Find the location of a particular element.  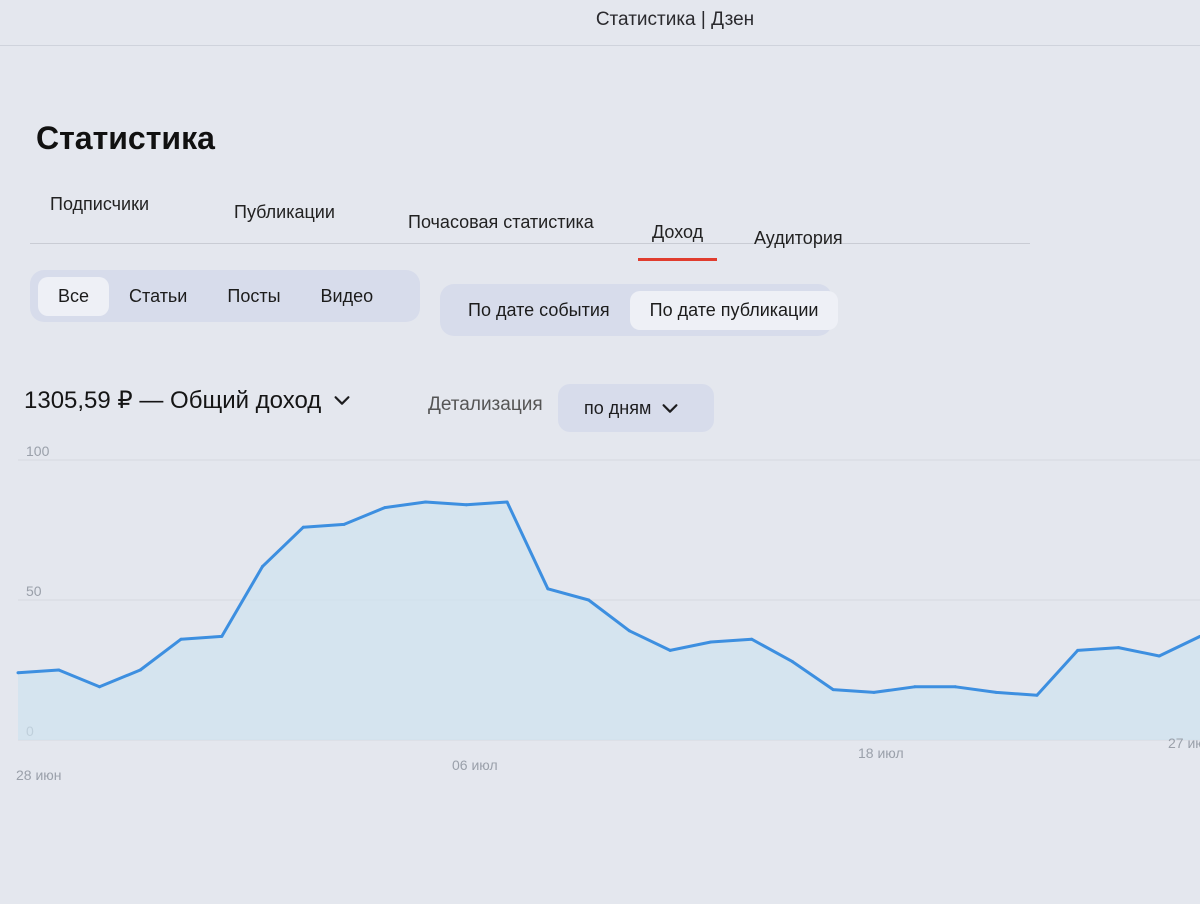

filter-posts: Посты is located at coordinates (253, 296).